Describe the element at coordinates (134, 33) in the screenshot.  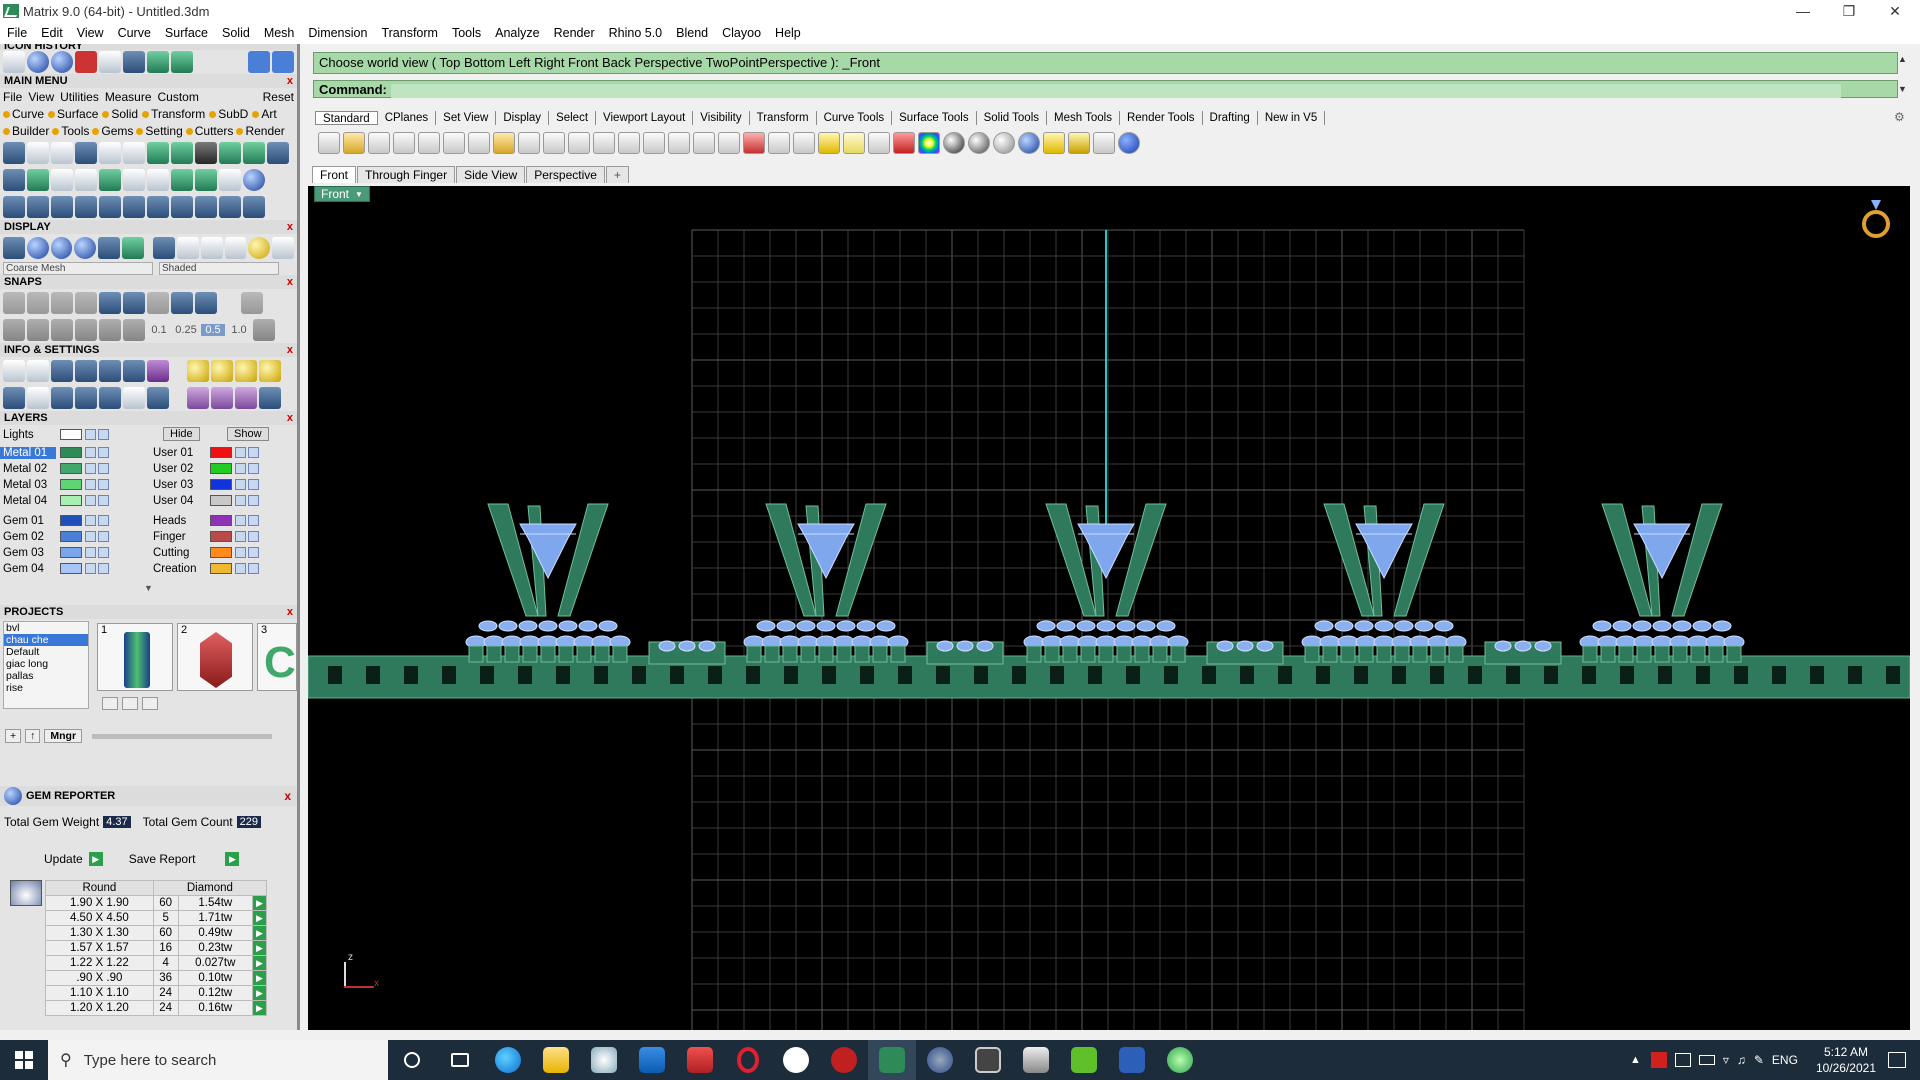
I see `menu-curve: Curve` at that location.